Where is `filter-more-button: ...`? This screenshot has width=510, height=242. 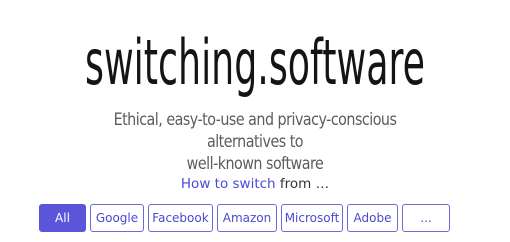 filter-more-button: ... is located at coordinates (426, 218).